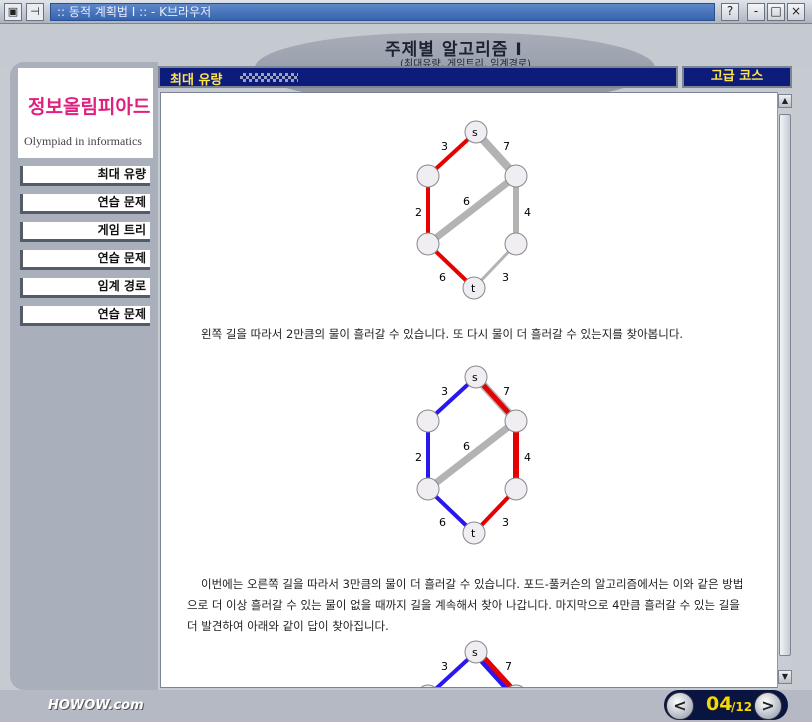  Describe the element at coordinates (13, 12) in the screenshot. I see `browser-app-icon: ▣` at that location.